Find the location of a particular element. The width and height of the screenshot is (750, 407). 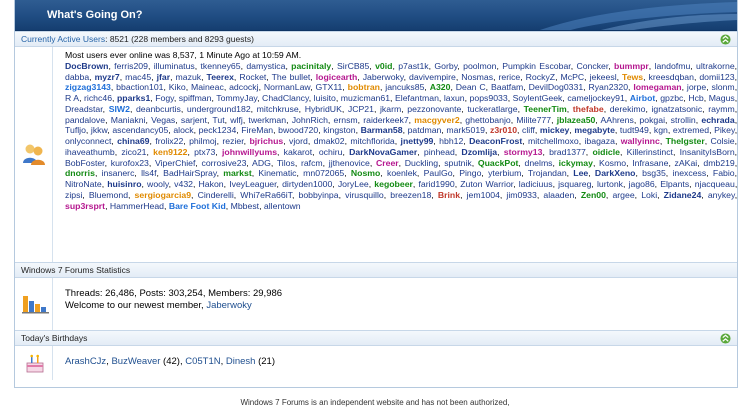

active-member-link: landofmu is located at coordinates (673, 66).